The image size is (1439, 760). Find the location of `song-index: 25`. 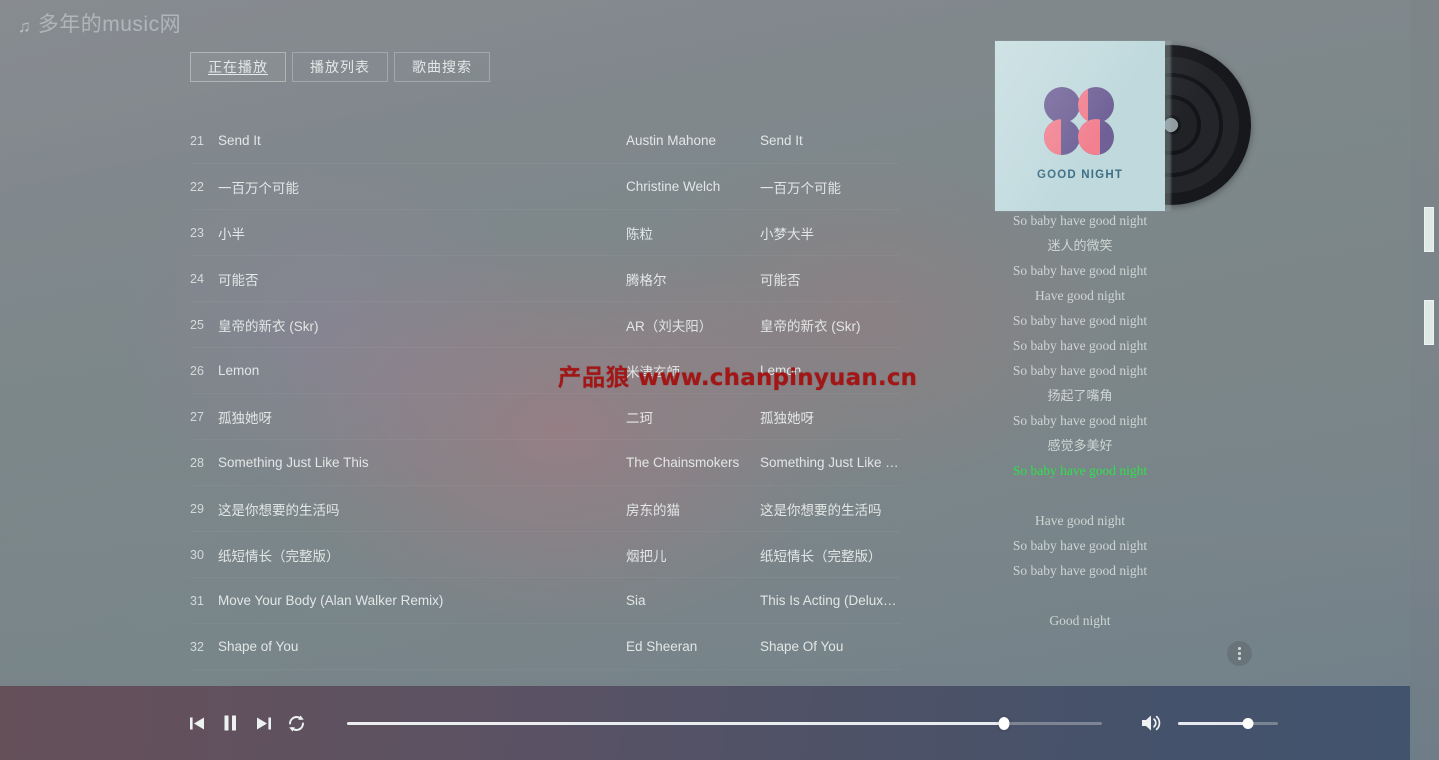

song-index: 25 is located at coordinates (197, 324).